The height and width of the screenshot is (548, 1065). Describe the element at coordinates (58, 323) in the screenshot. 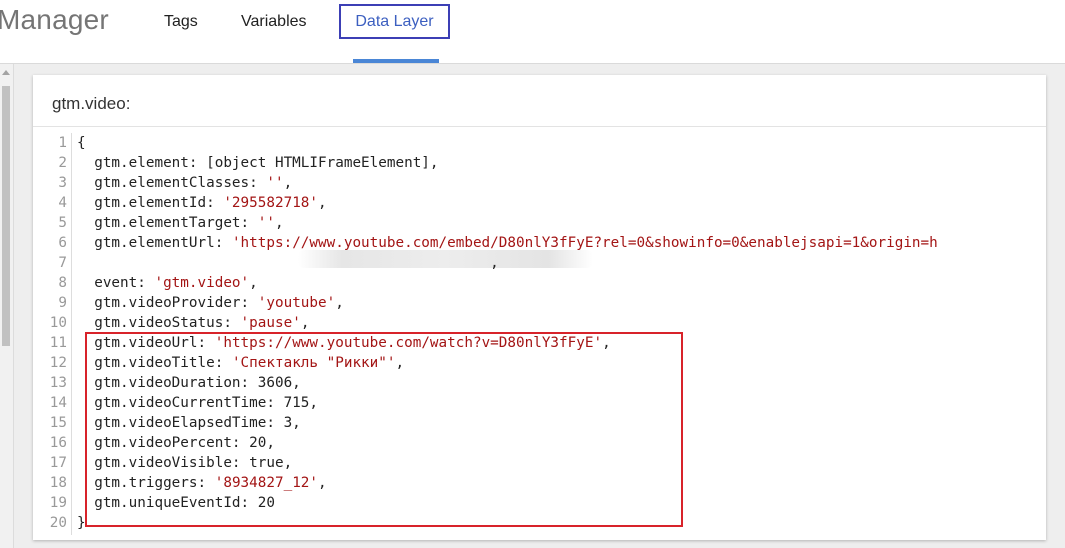

I see `line-number: 10` at that location.